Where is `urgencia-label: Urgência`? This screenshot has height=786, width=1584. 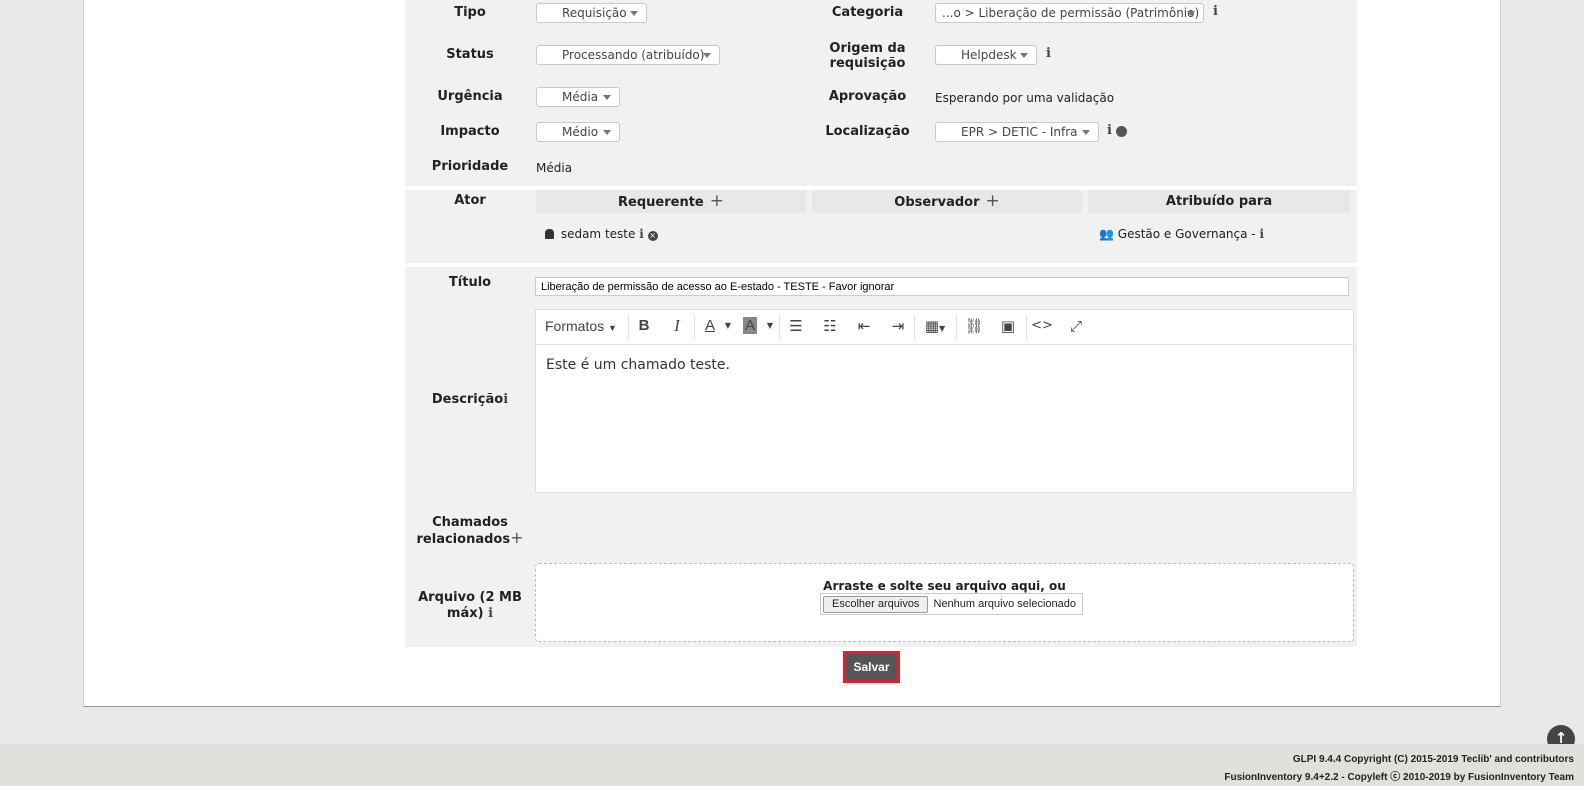
urgencia-label: Urgência is located at coordinates (470, 96).